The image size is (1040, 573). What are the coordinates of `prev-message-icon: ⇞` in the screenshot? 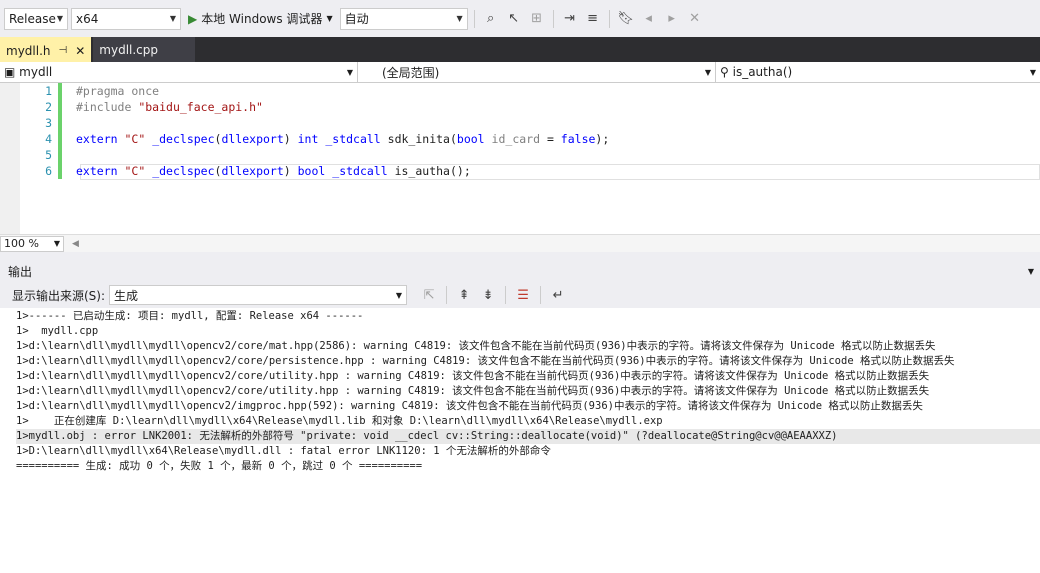 It's located at (464, 295).